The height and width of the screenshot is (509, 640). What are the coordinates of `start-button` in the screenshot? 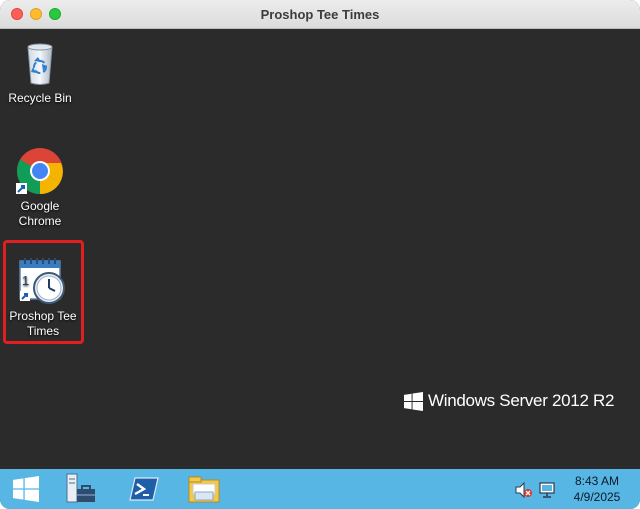 It's located at (26, 489).